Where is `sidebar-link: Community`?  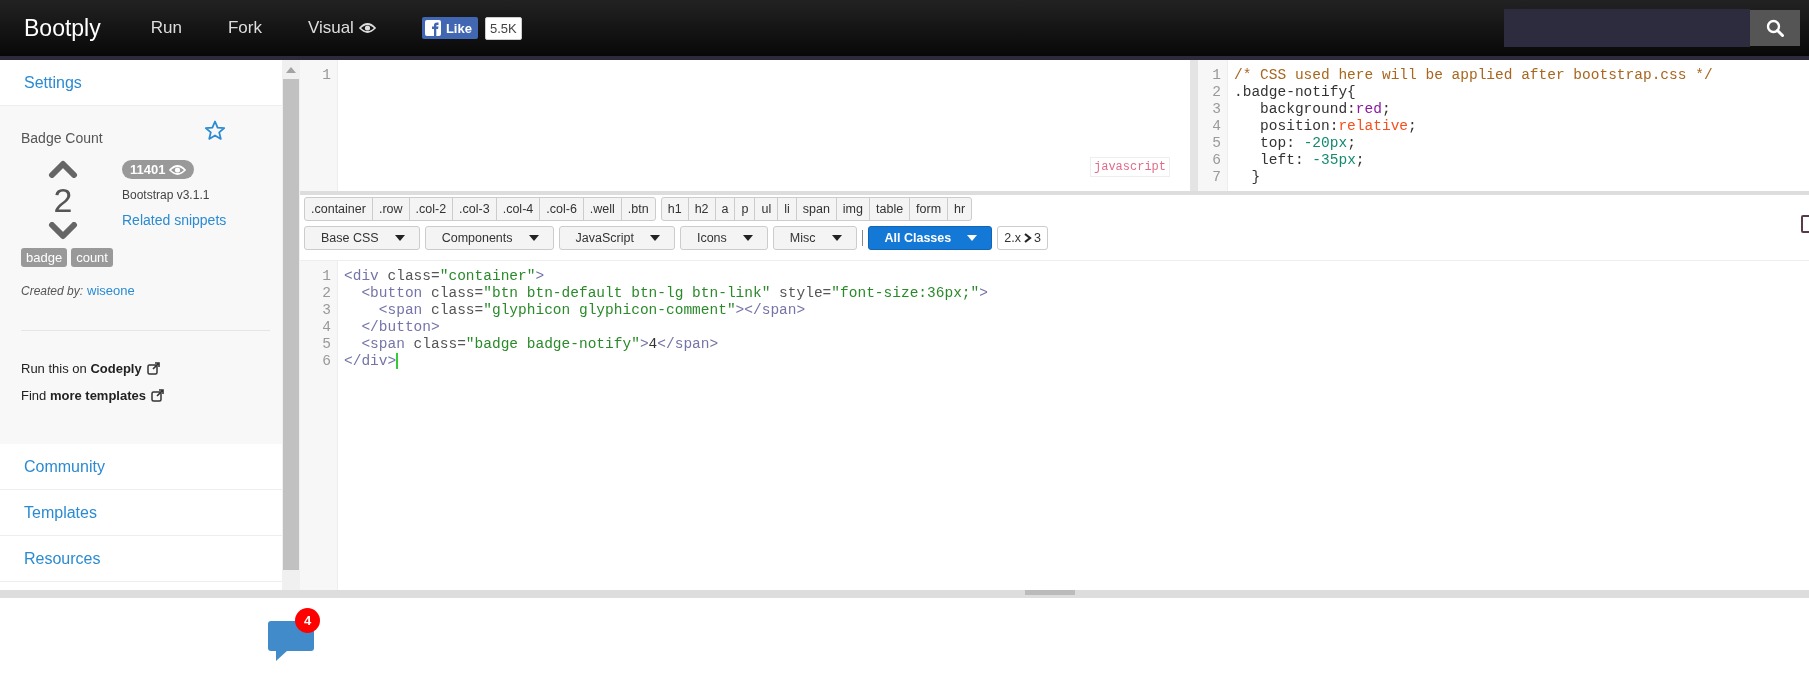
sidebar-link: Community is located at coordinates (64, 466).